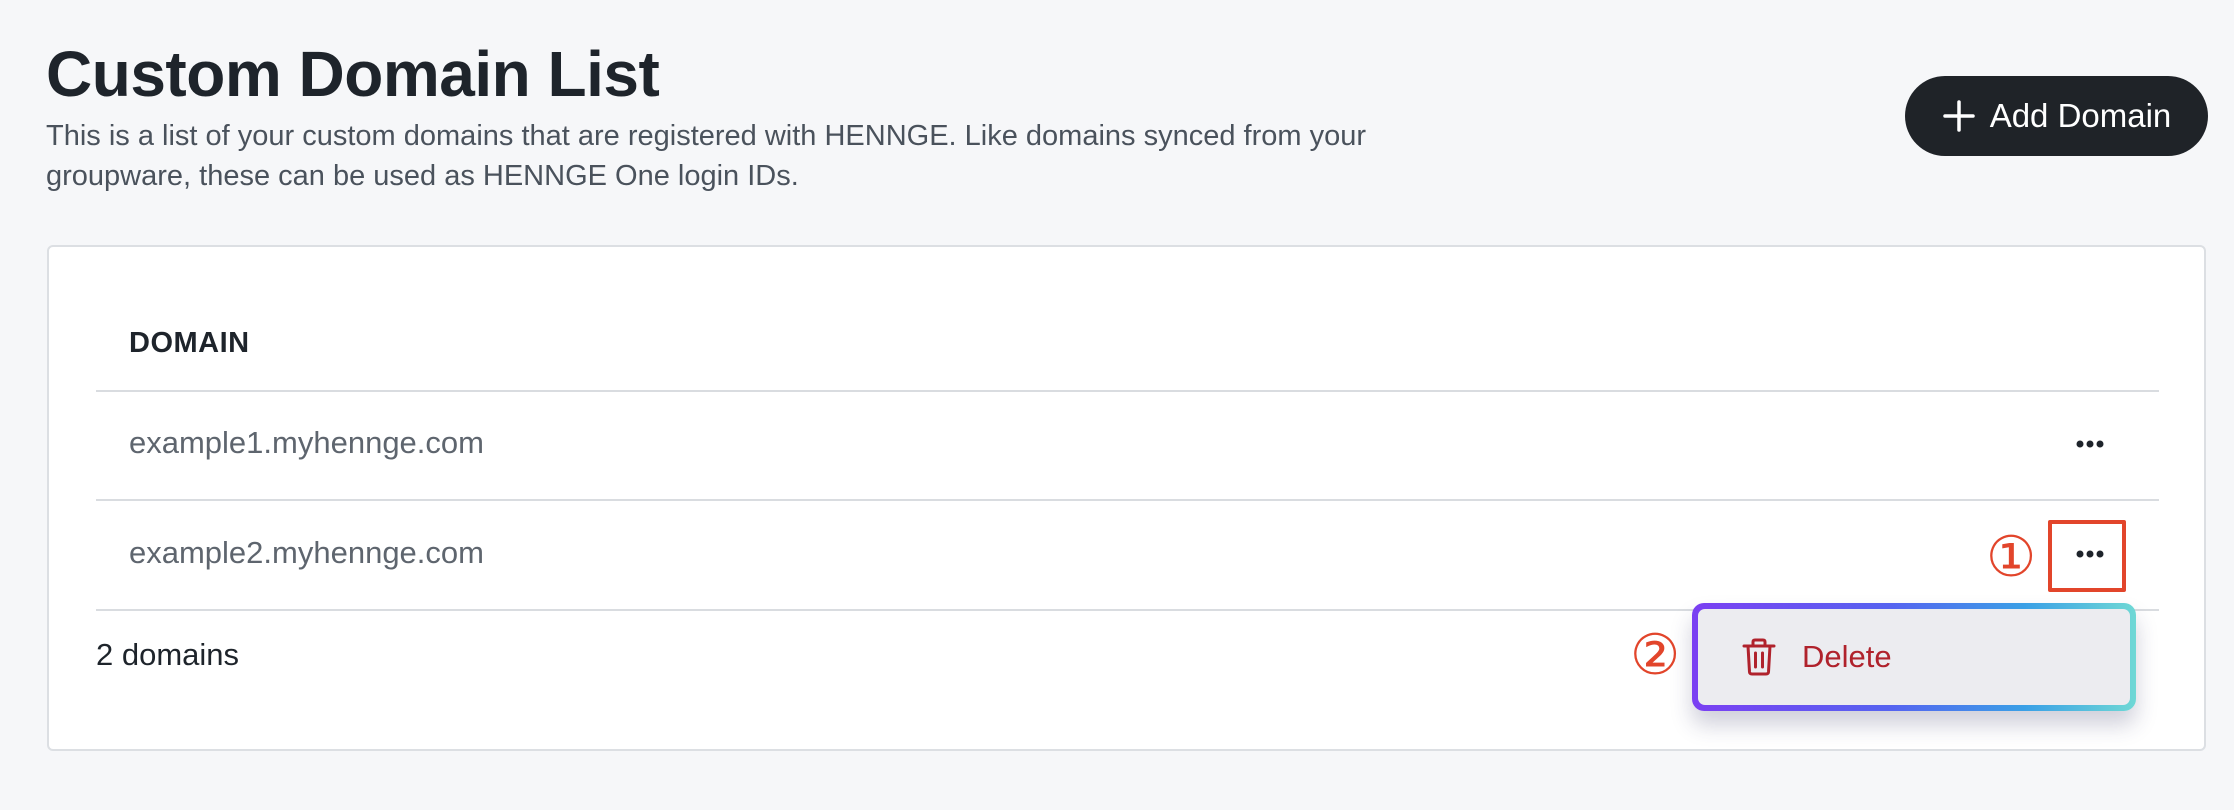 The height and width of the screenshot is (810, 2234). Describe the element at coordinates (1759, 657) in the screenshot. I see `trash-icon` at that location.